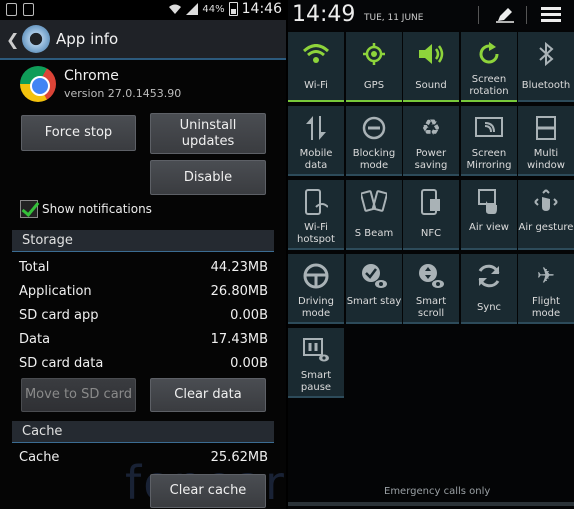 The width and height of the screenshot is (574, 509). What do you see at coordinates (316, 54) in the screenshot?
I see `wifi-icon` at bounding box center [316, 54].